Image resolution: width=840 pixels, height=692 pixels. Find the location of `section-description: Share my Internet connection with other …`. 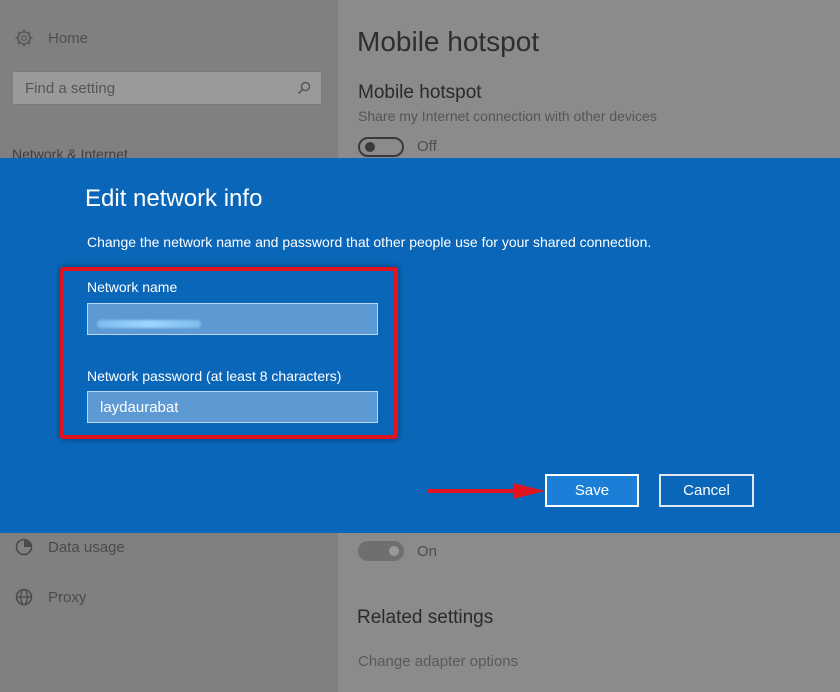

section-description: Share my Internet connection with other … is located at coordinates (507, 116).